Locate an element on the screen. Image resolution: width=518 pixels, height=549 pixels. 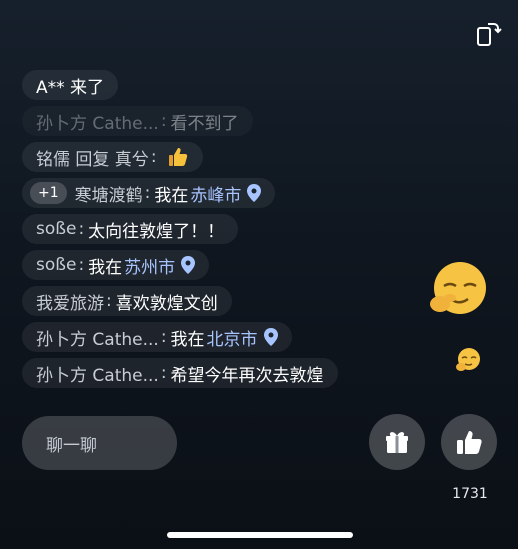
chat-message: 孙卜方 Cathe... : 希望今年再次去敦煌 is located at coordinates (180, 373).